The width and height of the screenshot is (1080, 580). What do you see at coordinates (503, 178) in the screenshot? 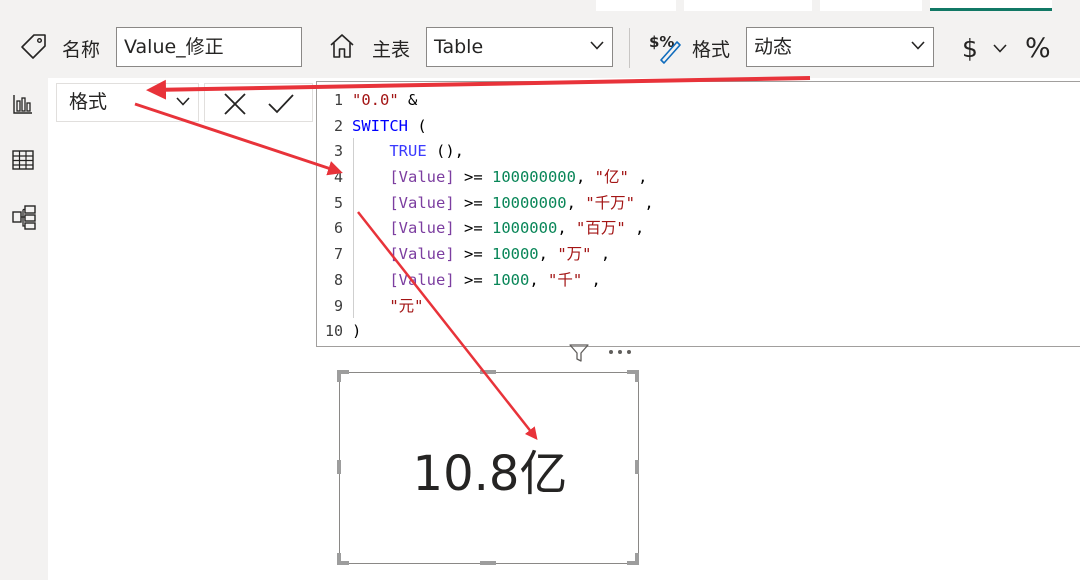
I see `code-line: [Value] >= 100000000, "亿" ,` at bounding box center [503, 178].